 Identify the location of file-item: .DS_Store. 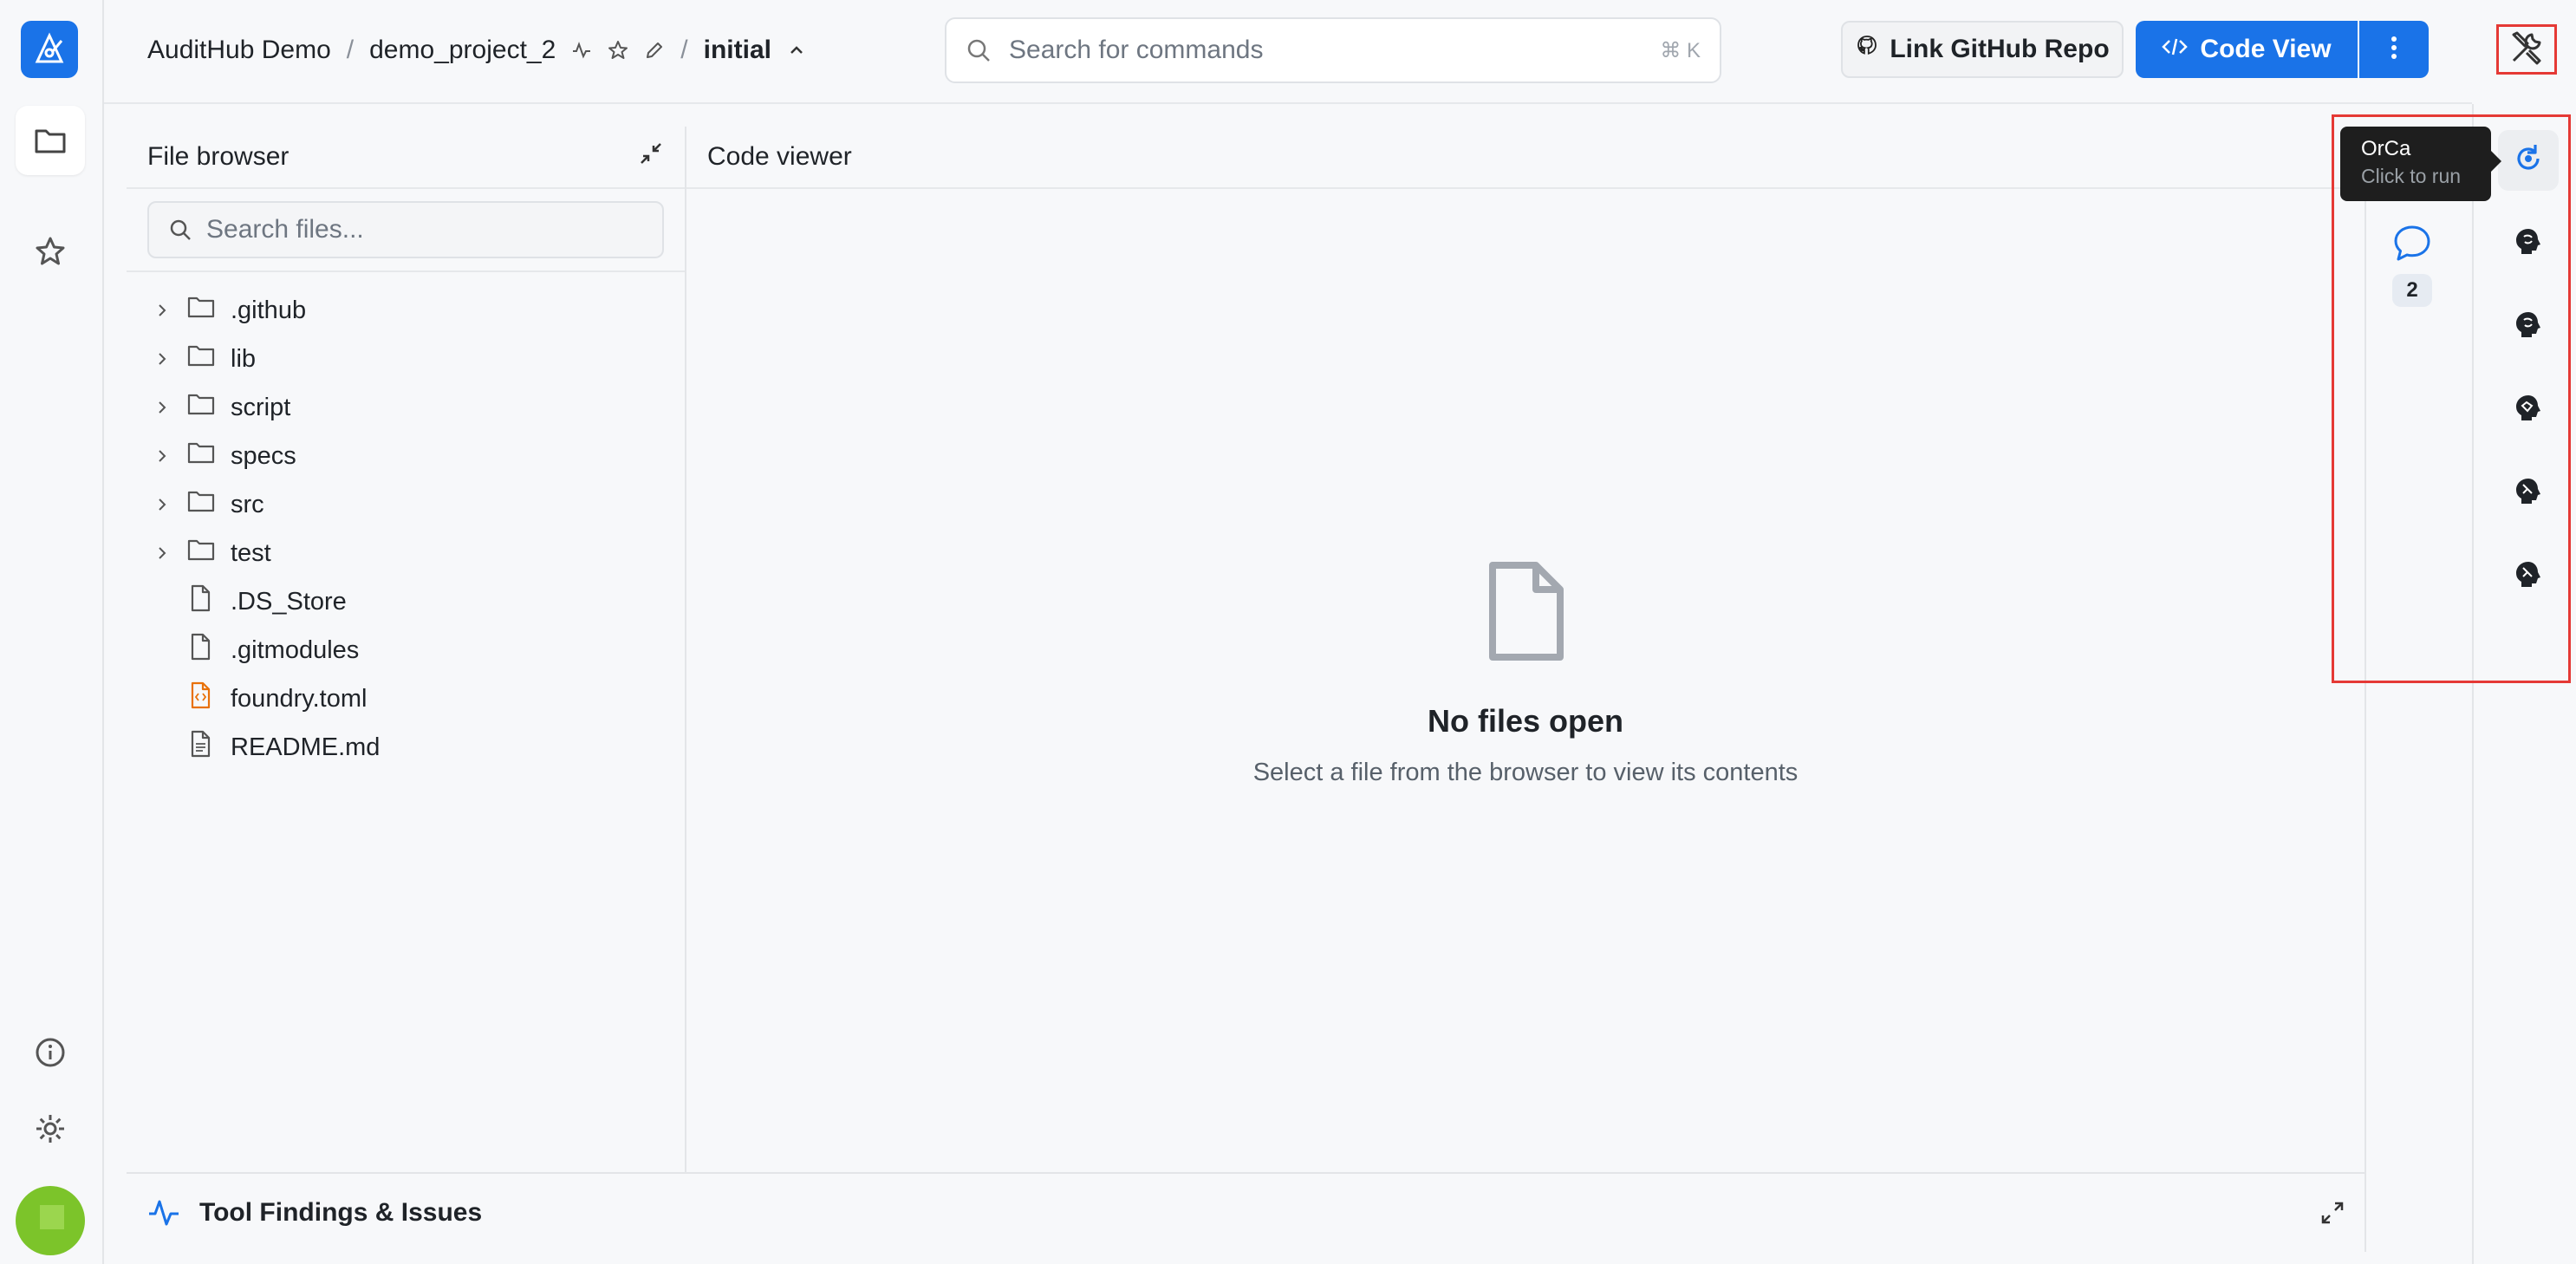
(406, 601).